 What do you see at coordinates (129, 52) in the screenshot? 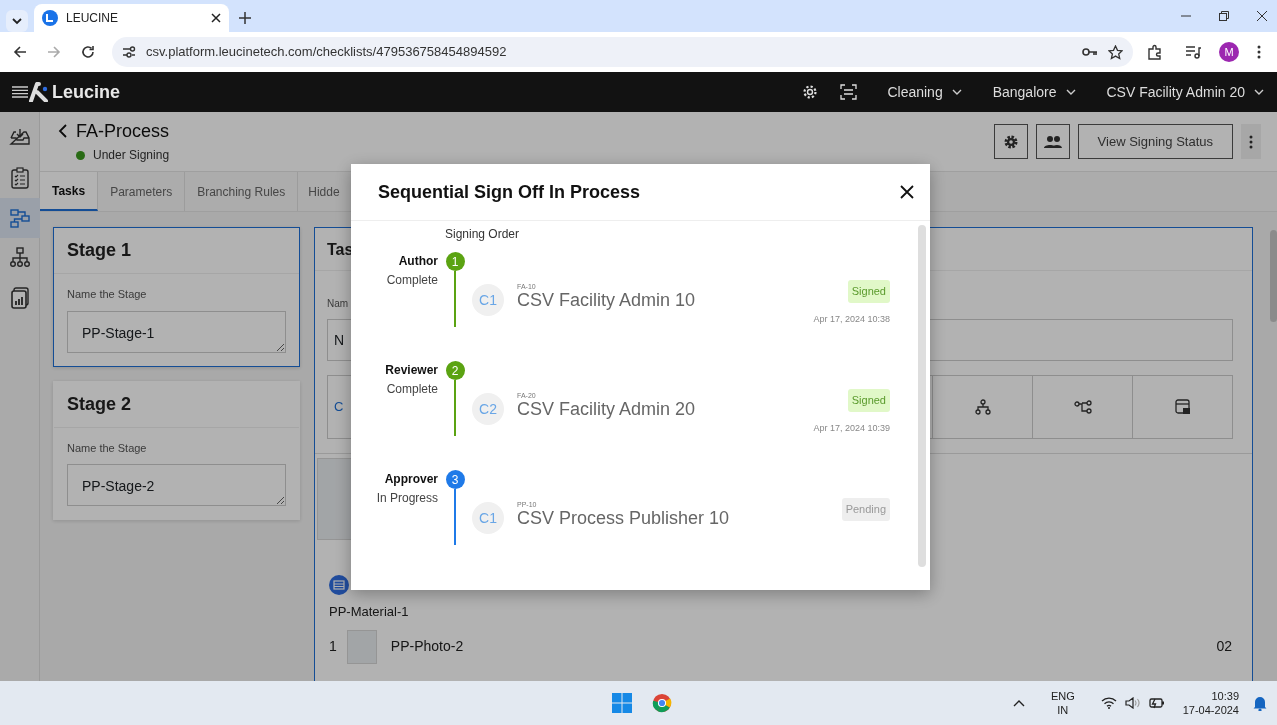
I see `site-settings-icon` at bounding box center [129, 52].